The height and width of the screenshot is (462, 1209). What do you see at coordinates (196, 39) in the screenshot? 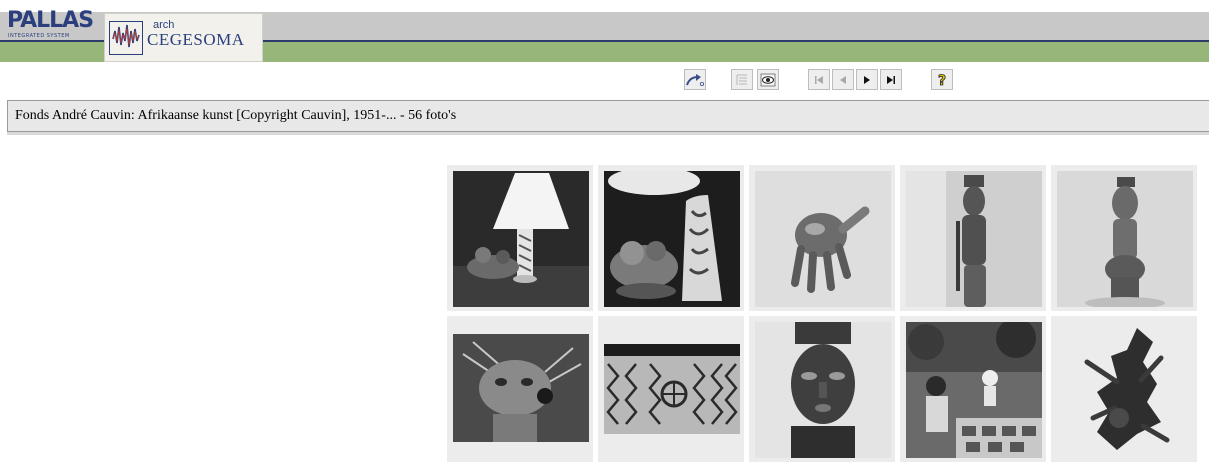
I see `archive-name: CEGESOMA` at bounding box center [196, 39].